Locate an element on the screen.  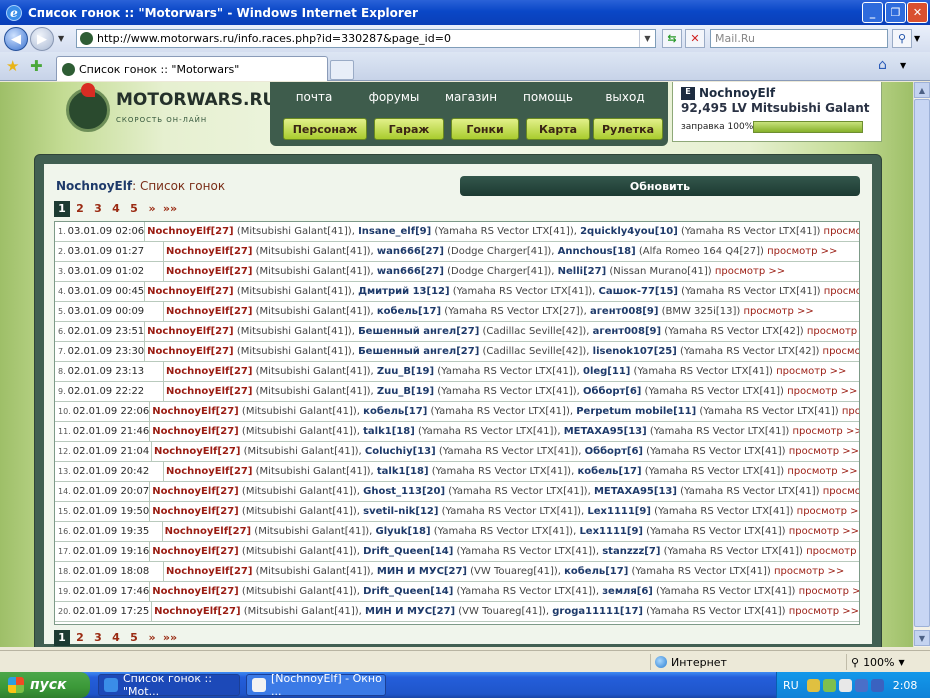
favorites-star-icon: ★ is located at coordinates (12, 66).